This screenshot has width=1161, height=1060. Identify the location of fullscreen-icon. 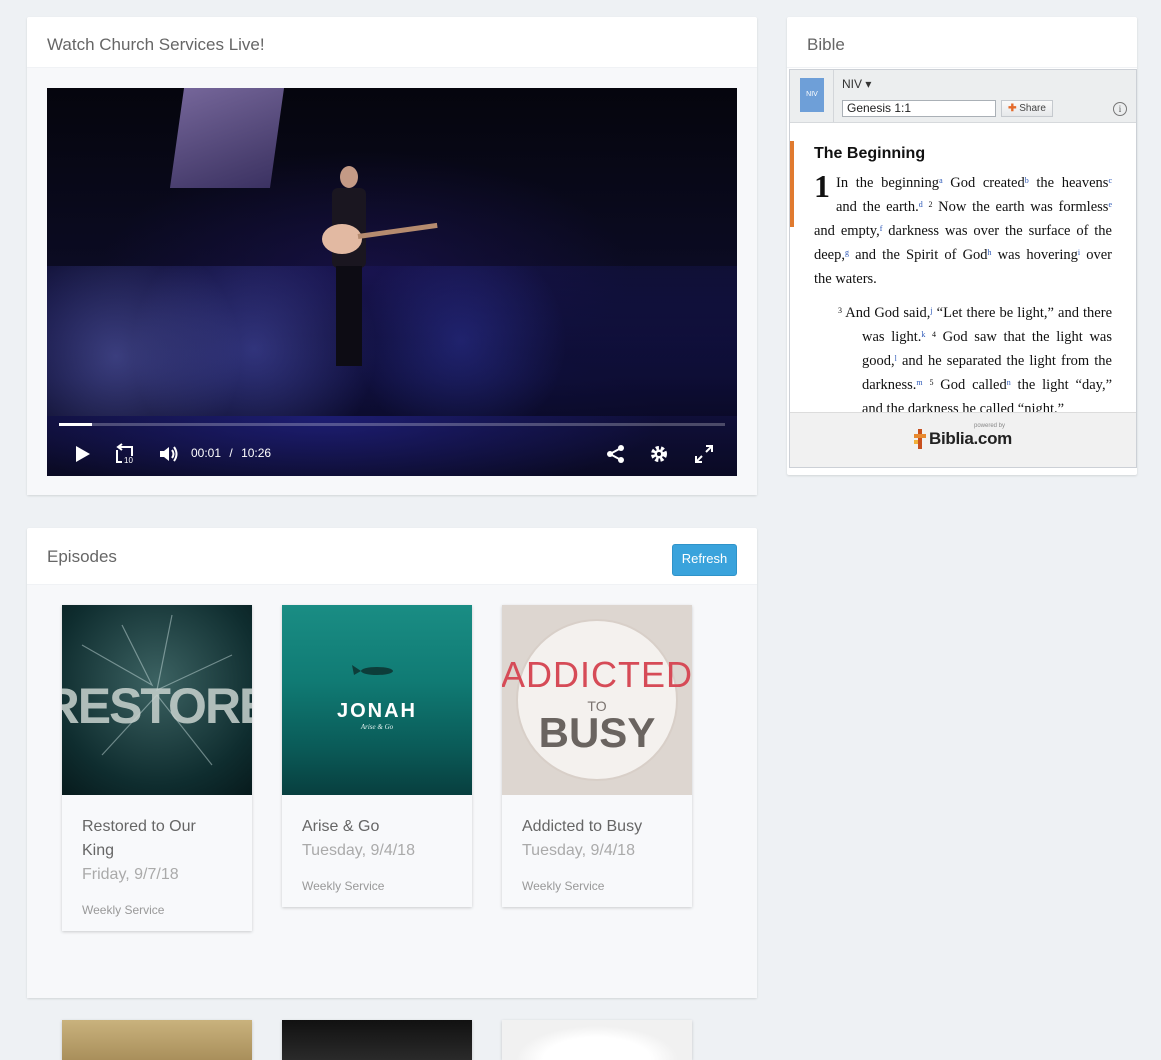
(704, 454).